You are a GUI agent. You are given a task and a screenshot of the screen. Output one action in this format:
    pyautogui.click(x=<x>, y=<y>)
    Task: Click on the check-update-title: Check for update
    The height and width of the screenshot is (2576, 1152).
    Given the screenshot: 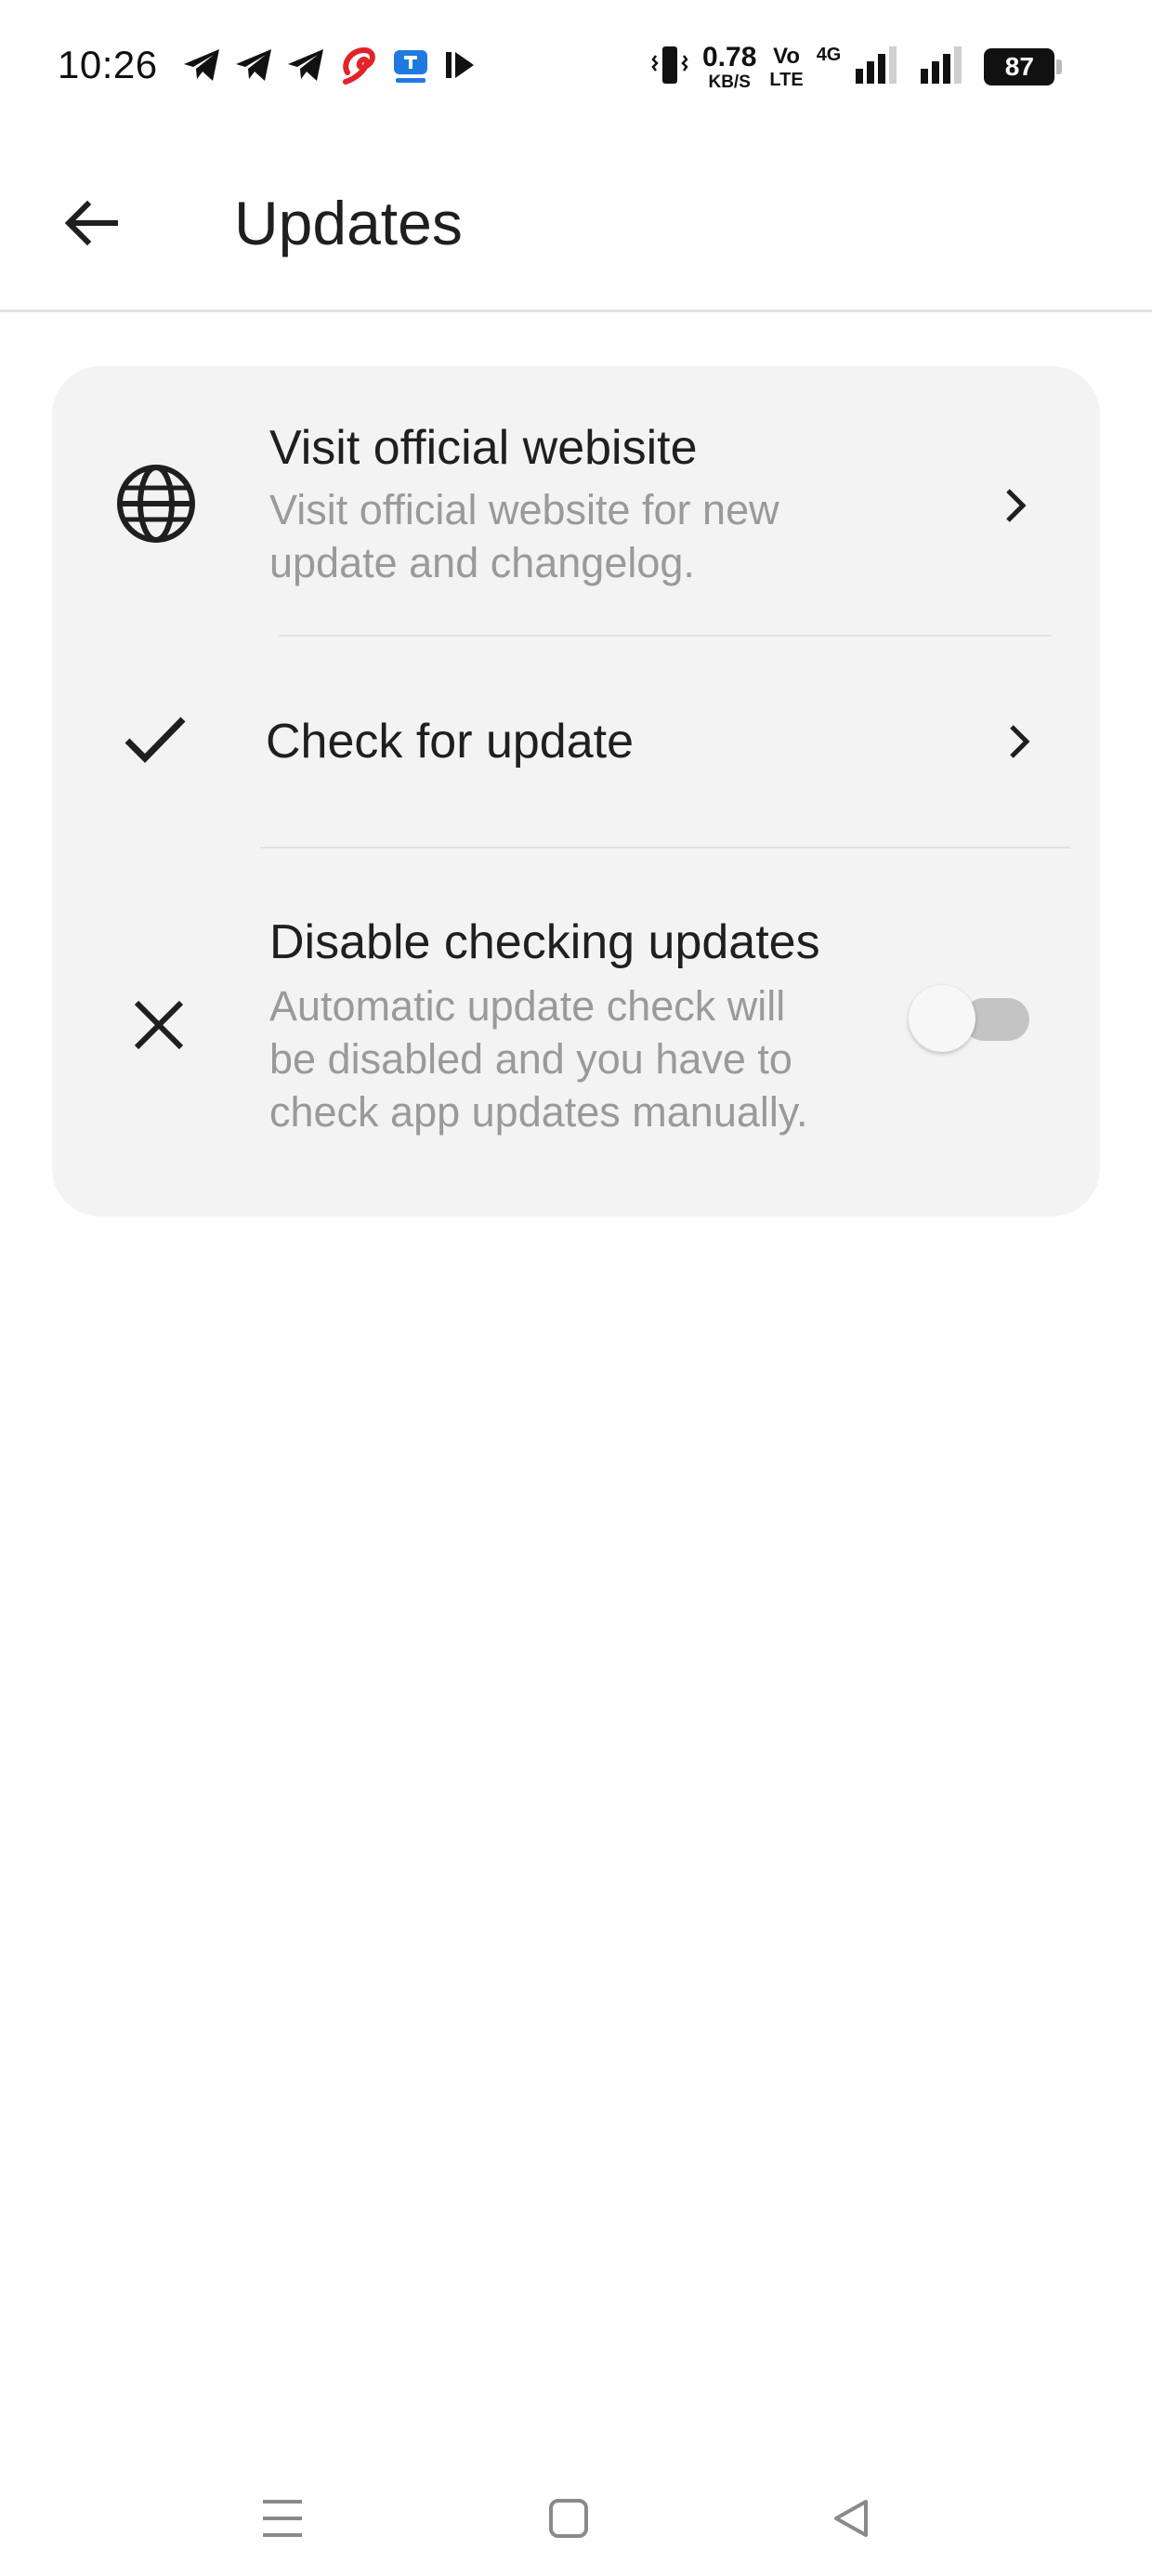 What is the action you would take?
    pyautogui.click(x=450, y=742)
    